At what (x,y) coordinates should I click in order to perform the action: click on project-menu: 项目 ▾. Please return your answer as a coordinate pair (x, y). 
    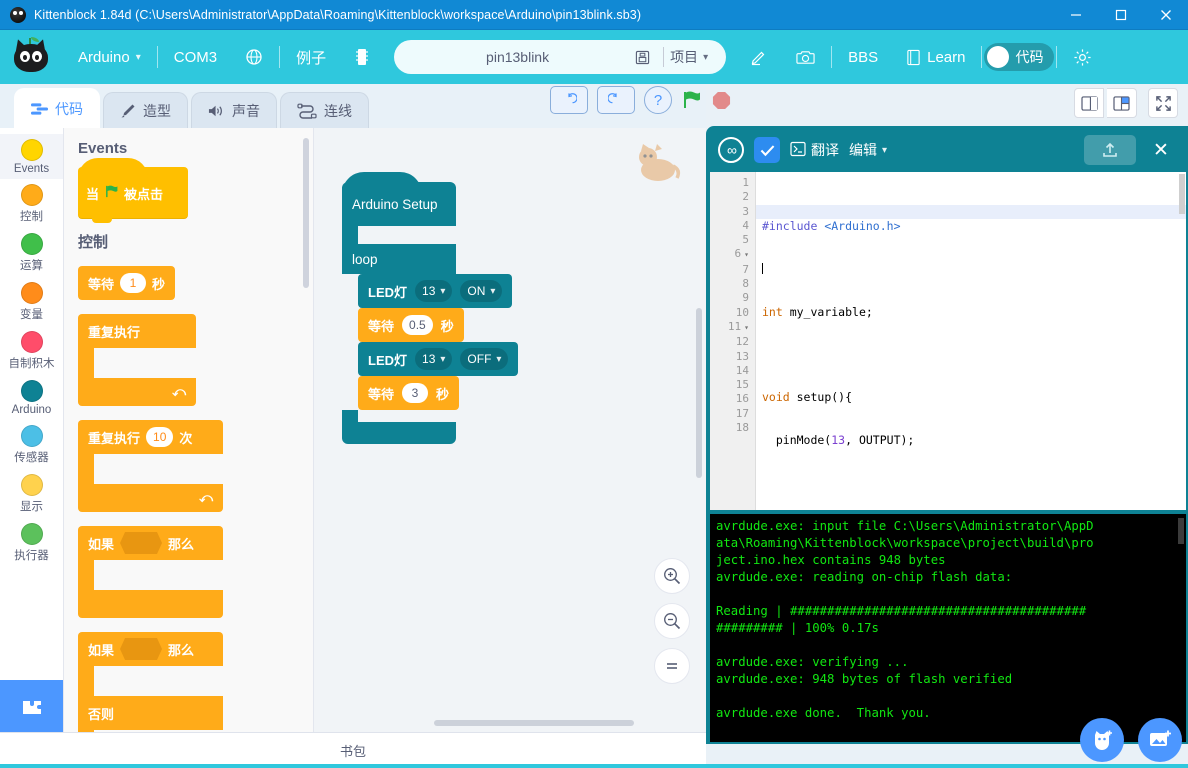
    Looking at the image, I should click on (695, 57).